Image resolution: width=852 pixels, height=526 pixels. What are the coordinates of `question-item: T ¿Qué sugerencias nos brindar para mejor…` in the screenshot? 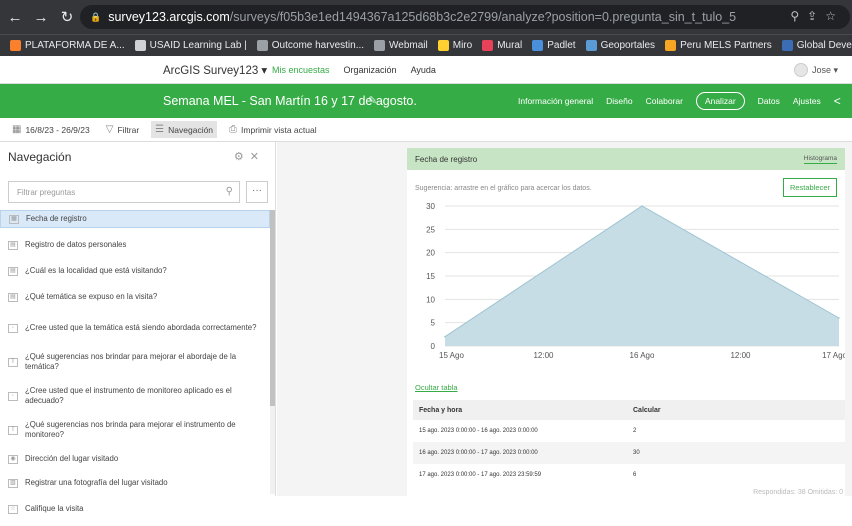 It's located at (135, 362).